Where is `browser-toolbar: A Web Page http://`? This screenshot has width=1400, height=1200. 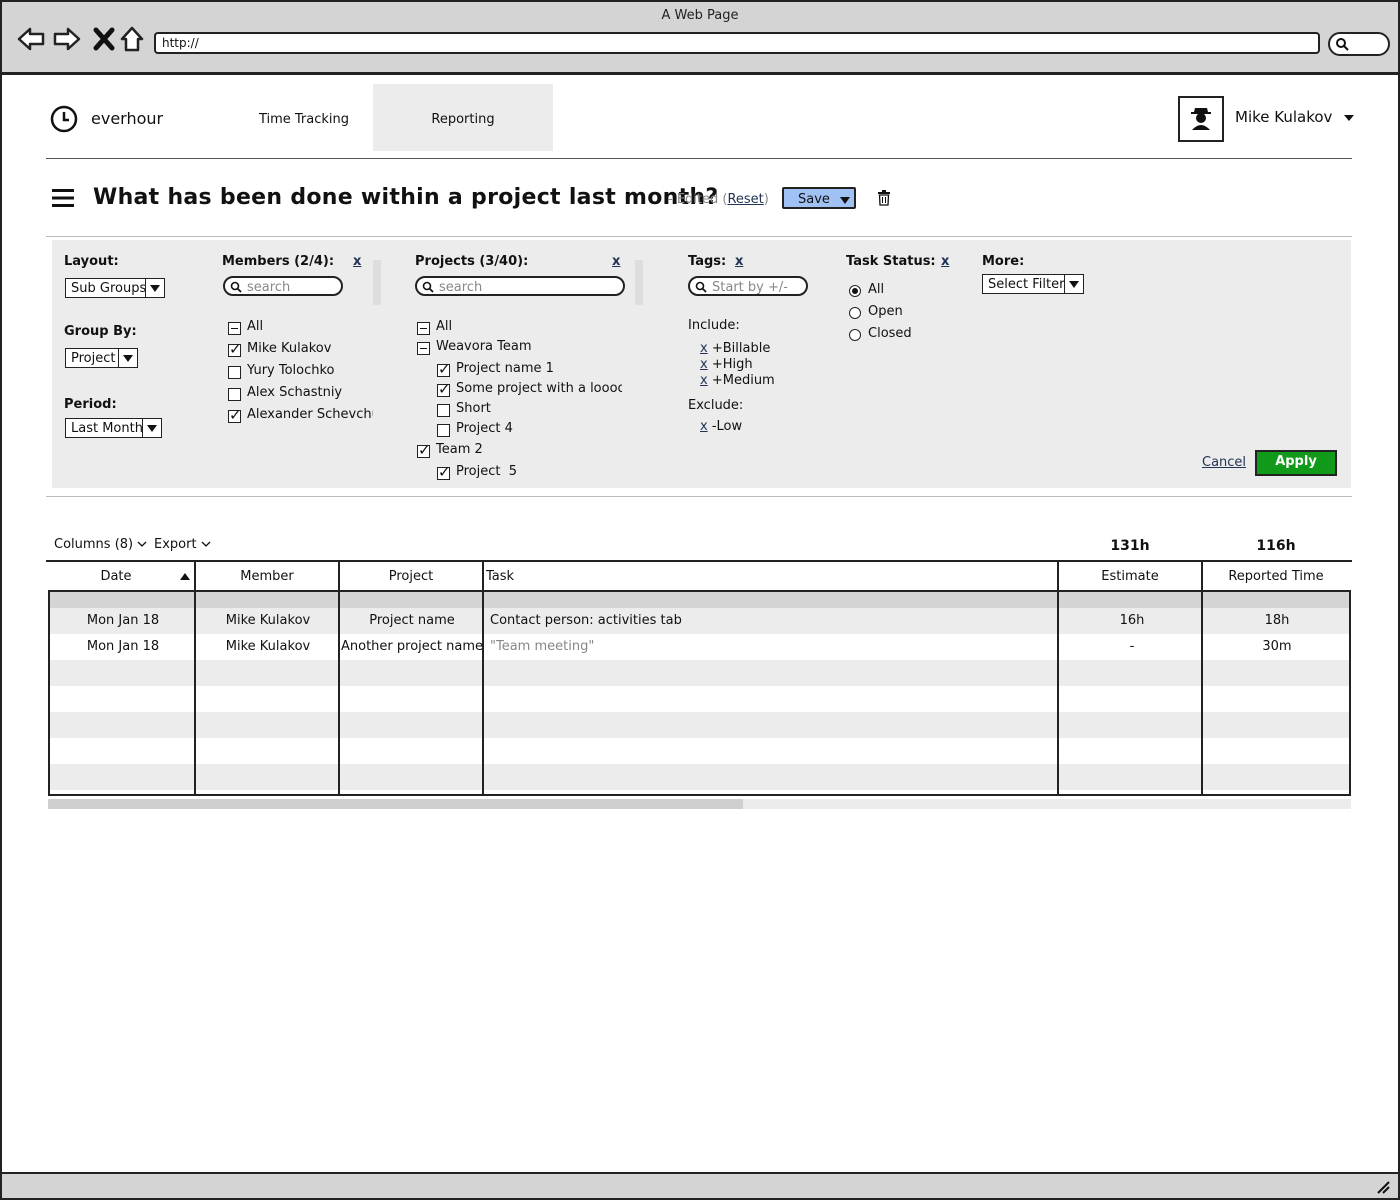
browser-toolbar: A Web Page http:// is located at coordinates (700, 38).